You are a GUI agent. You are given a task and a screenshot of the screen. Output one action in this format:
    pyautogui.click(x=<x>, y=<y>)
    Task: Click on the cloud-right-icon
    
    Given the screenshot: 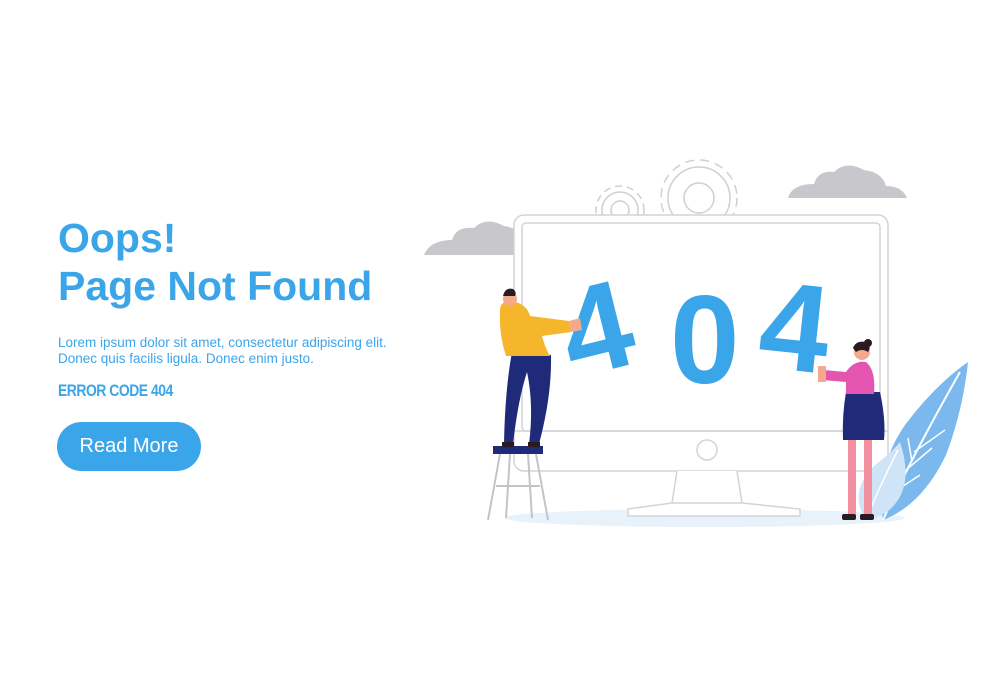 What is the action you would take?
    pyautogui.click(x=847, y=181)
    